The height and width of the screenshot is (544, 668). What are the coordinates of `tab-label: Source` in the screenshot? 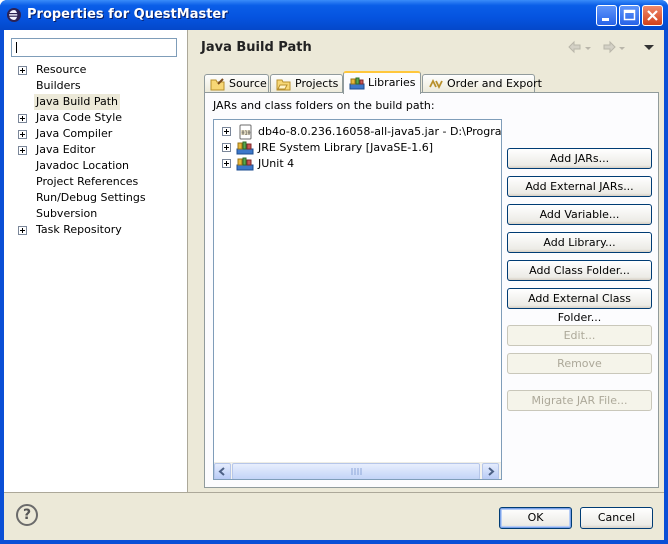 It's located at (248, 83).